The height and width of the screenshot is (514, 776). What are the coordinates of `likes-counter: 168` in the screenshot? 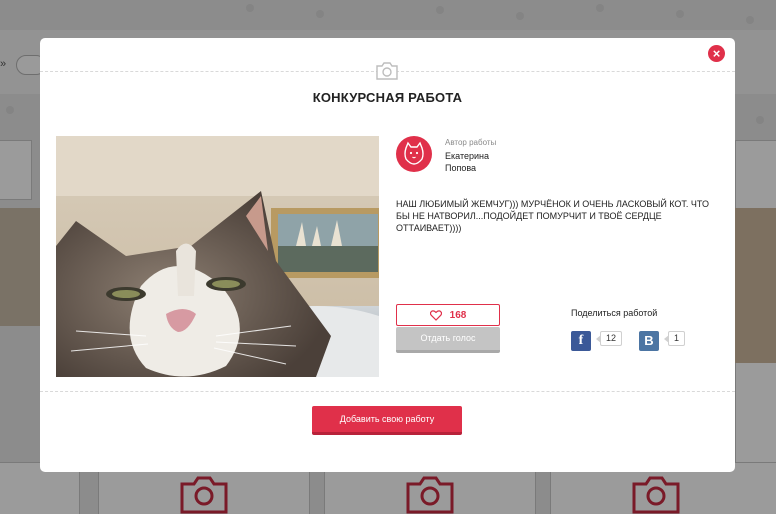 It's located at (448, 315).